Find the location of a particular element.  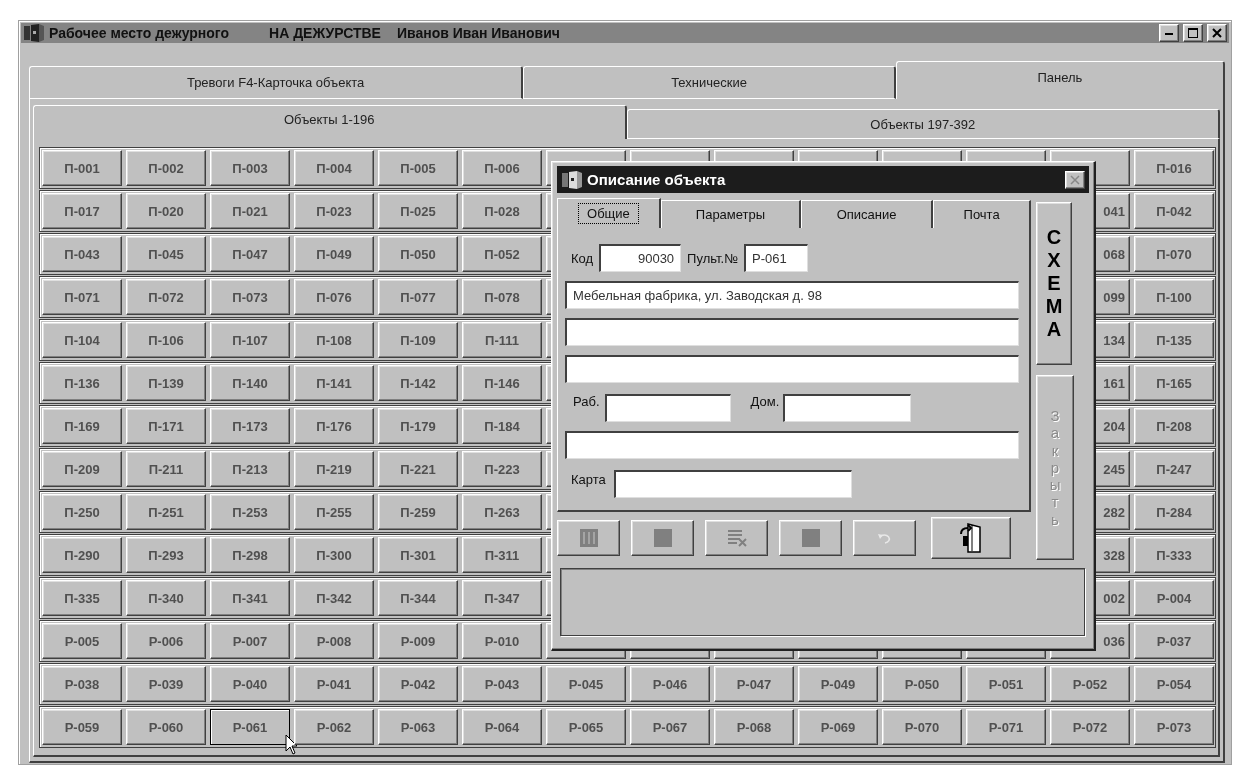

field-label: Дом. is located at coordinates (765, 401).